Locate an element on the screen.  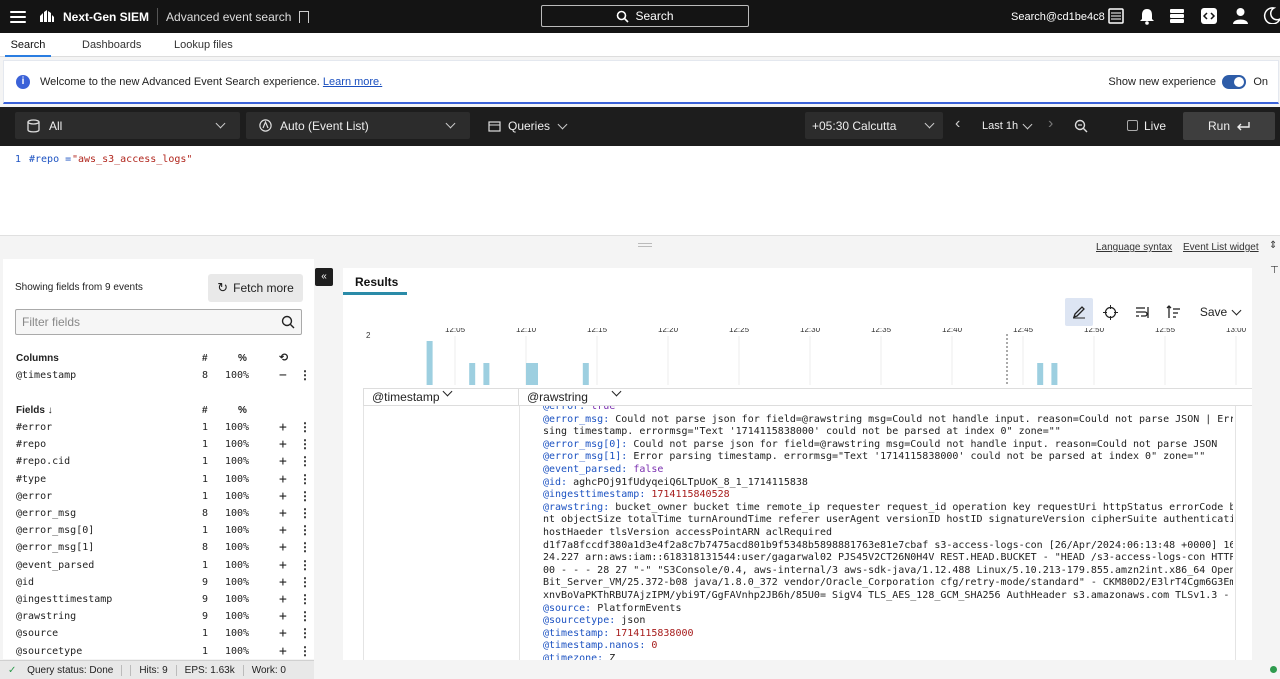
sort-button is located at coordinates (1173, 312).